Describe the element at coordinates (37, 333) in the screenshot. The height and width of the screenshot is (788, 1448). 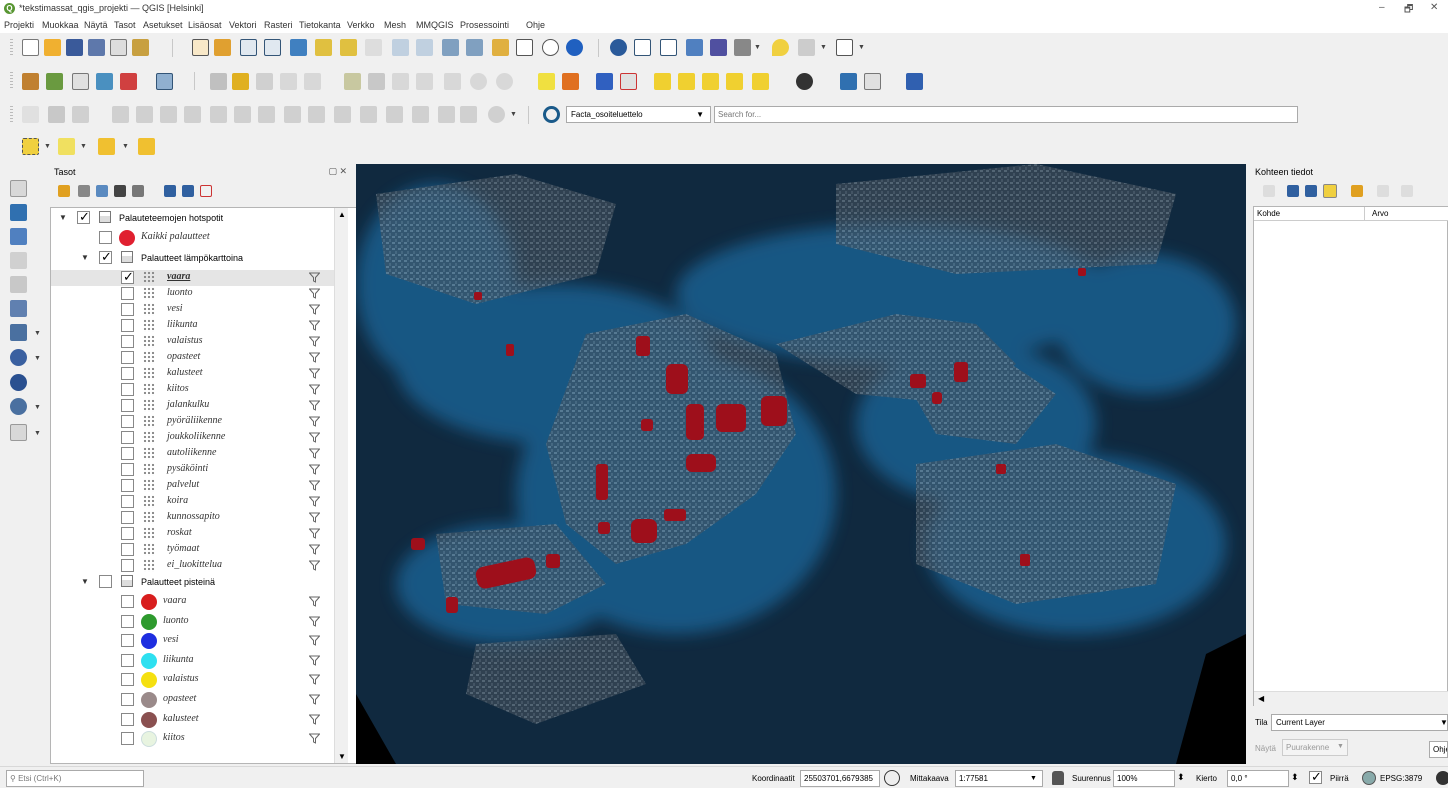
I see `postgis-dropdown-icon: ▼` at that location.